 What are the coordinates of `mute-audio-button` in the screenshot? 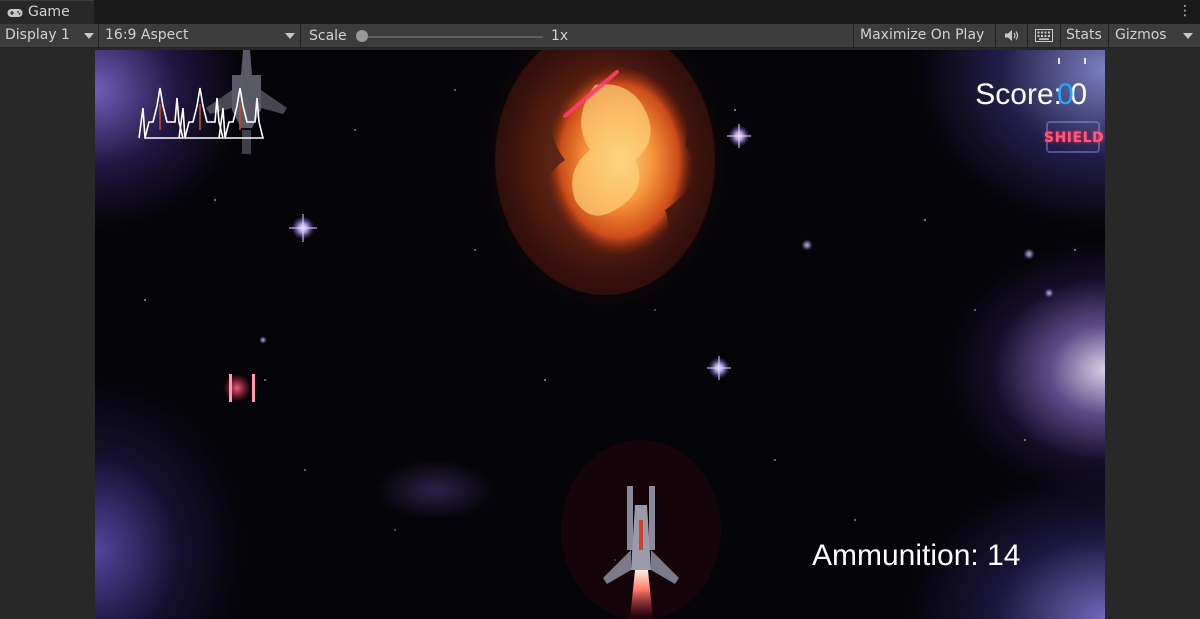 It's located at (1011, 35).